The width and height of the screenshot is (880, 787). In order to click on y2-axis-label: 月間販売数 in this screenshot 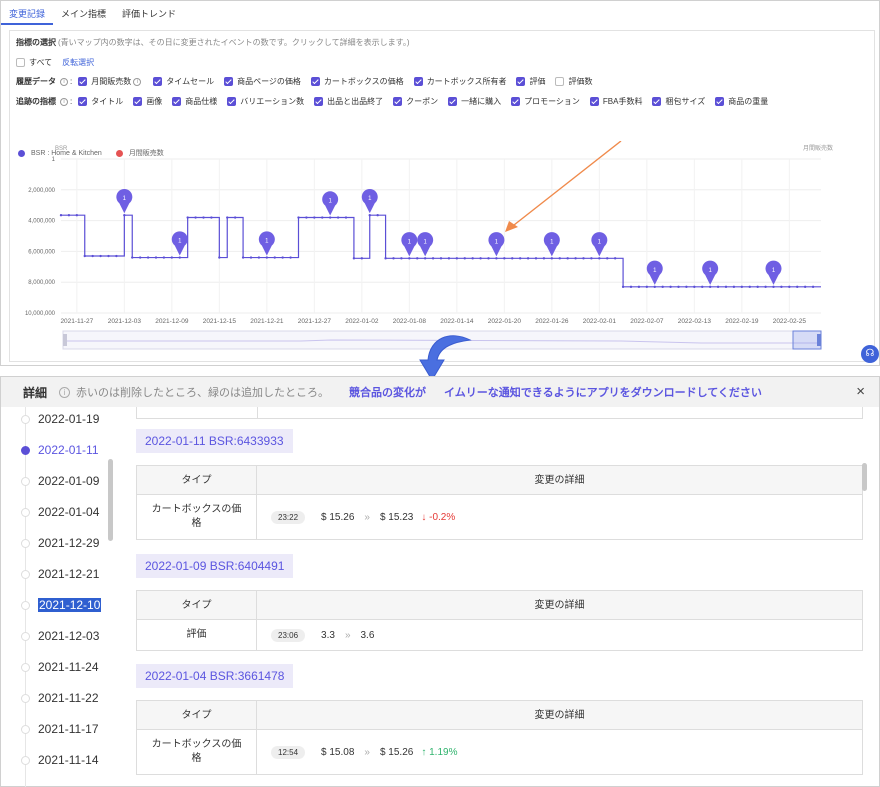, I will do `click(818, 148)`.